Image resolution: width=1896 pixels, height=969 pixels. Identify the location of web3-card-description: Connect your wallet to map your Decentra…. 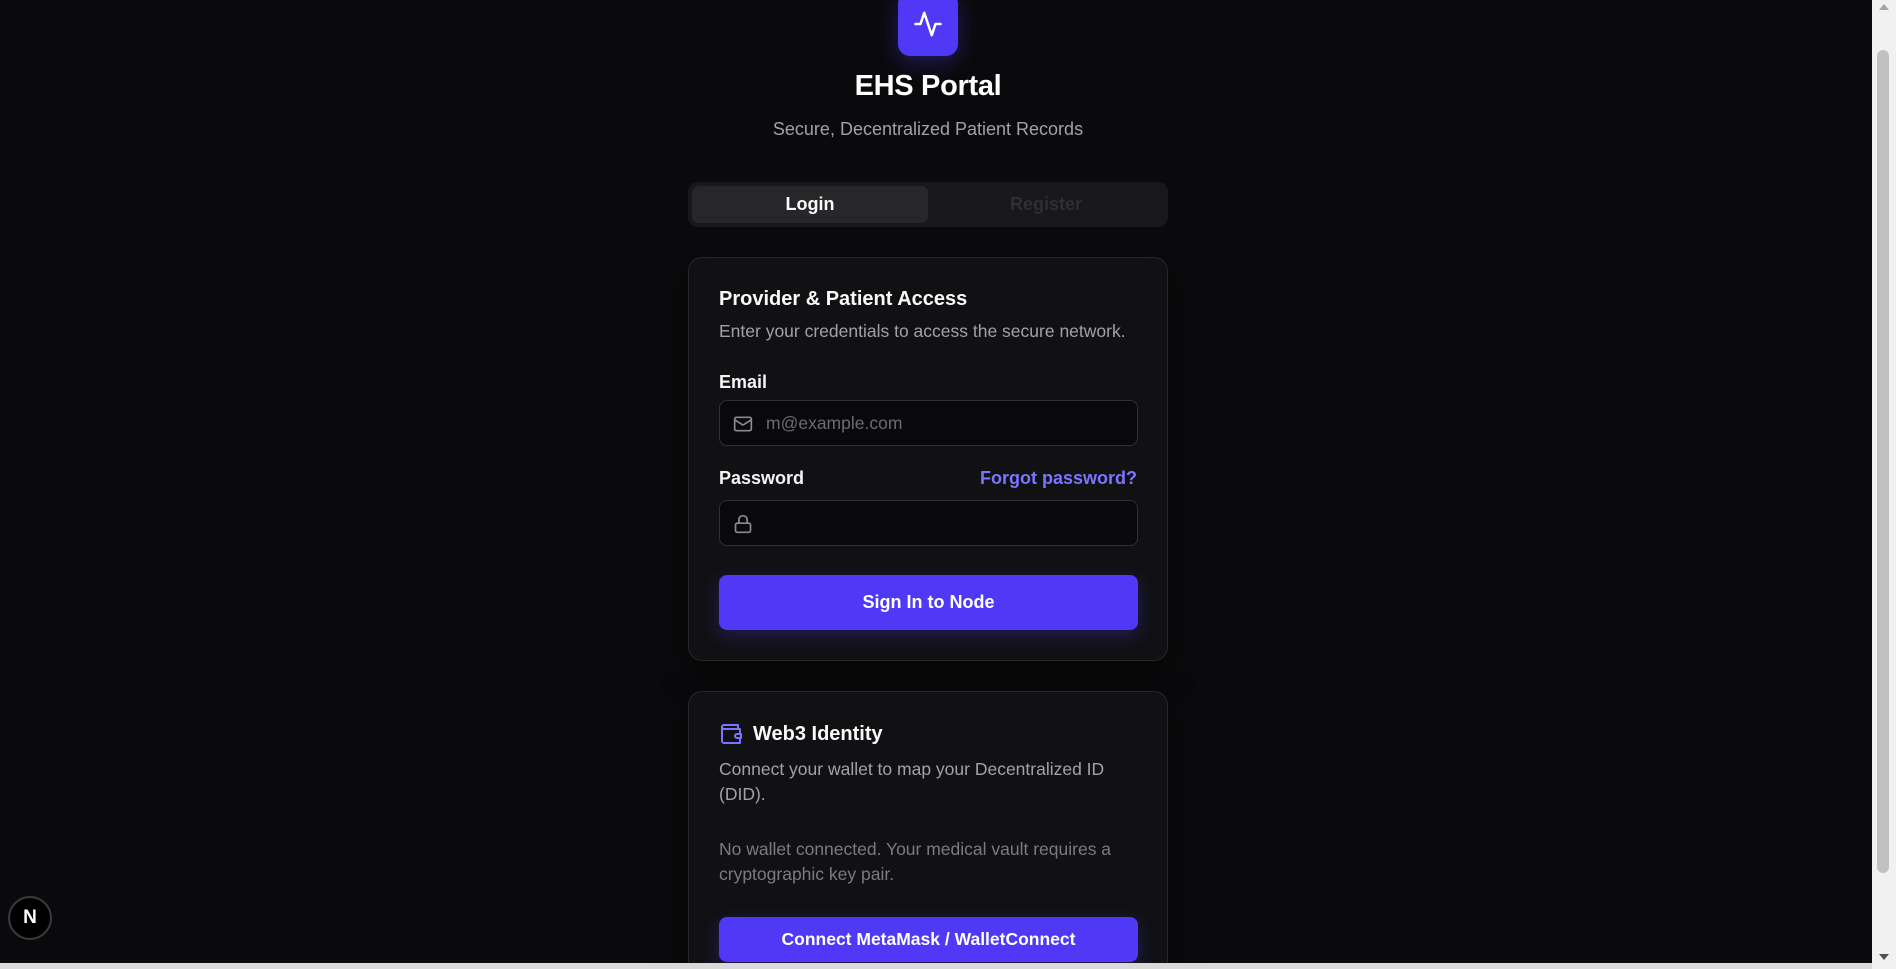
(912, 781).